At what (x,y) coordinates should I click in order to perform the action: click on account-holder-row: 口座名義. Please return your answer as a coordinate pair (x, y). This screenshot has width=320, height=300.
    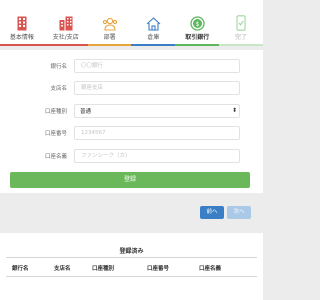
    Looking at the image, I should click on (131, 156).